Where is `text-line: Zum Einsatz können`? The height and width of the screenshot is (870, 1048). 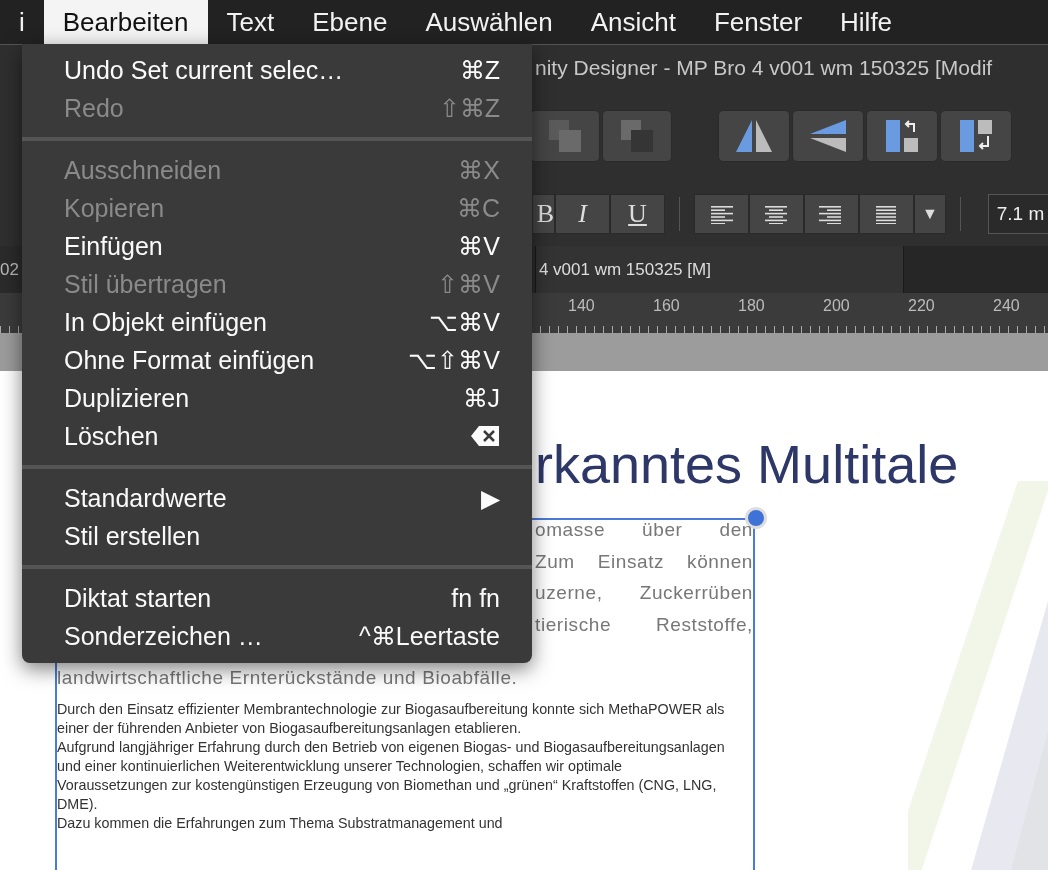 text-line: Zum Einsatz können is located at coordinates (644, 561).